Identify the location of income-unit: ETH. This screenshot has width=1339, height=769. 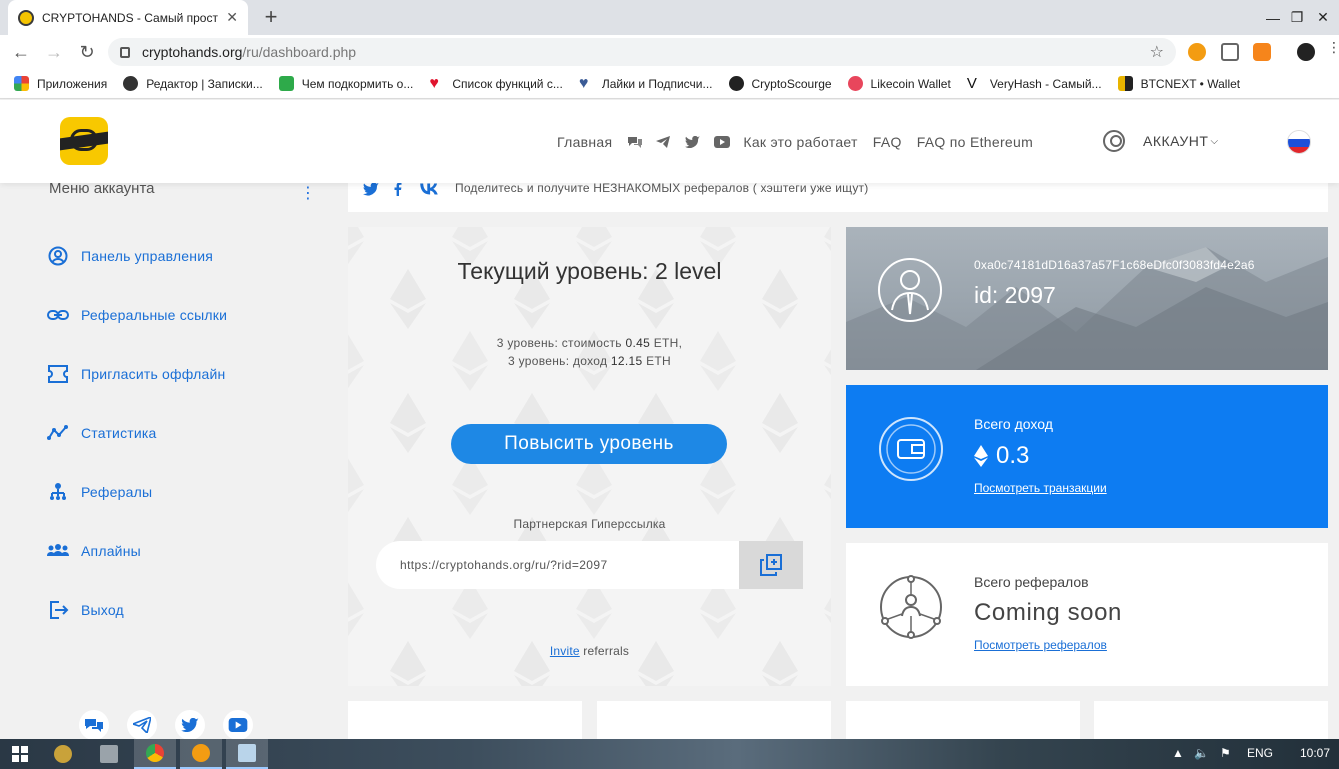
(656, 361).